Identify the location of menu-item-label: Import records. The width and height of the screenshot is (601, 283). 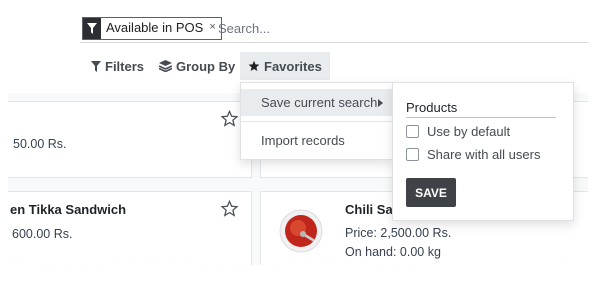
(303, 140).